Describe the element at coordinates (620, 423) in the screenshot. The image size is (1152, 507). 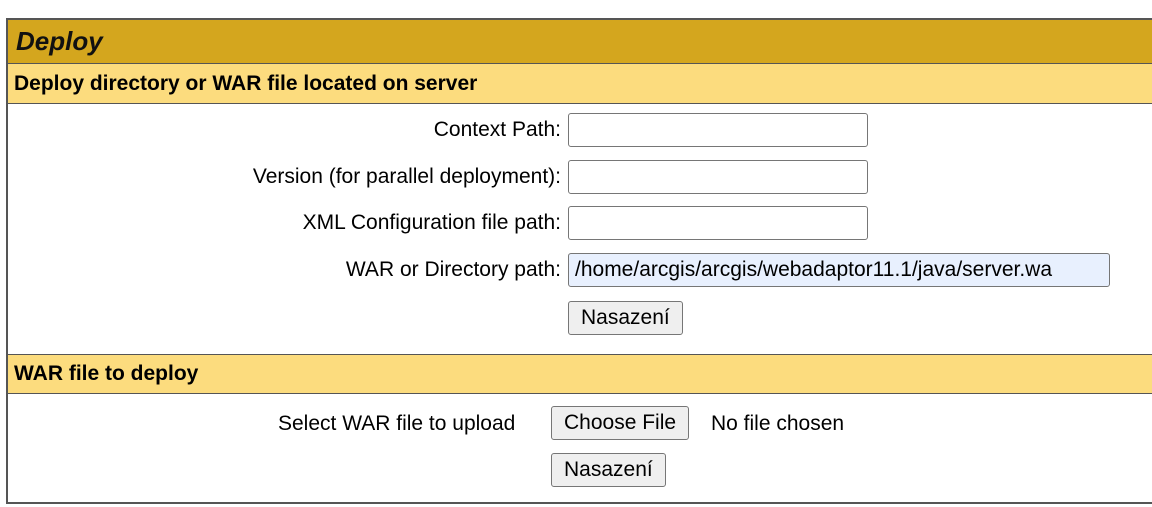
I see `choose-file-button: Choose File` at that location.